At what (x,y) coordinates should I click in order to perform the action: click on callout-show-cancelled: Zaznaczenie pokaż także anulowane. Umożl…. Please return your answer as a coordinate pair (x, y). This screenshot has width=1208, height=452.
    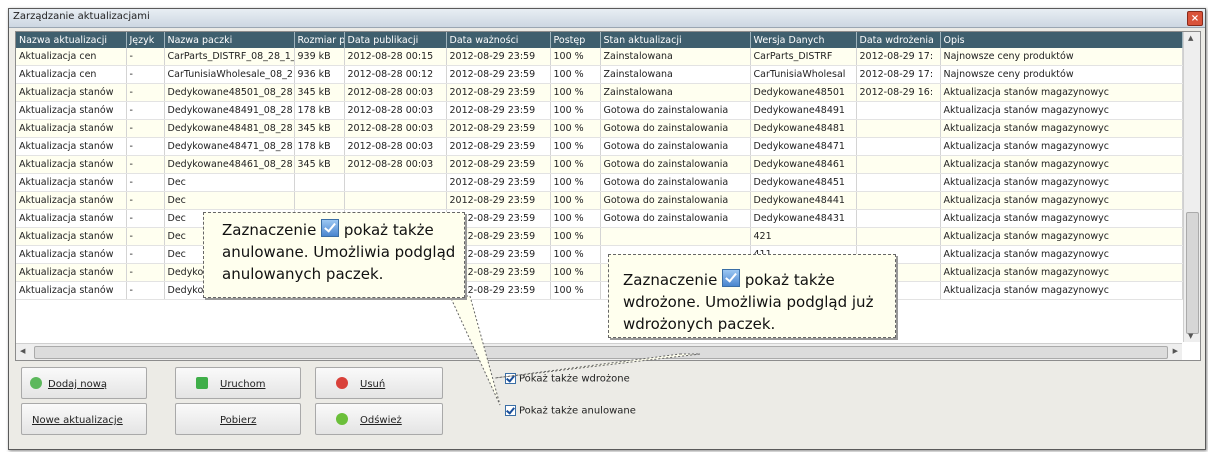
    Looking at the image, I should click on (334, 255).